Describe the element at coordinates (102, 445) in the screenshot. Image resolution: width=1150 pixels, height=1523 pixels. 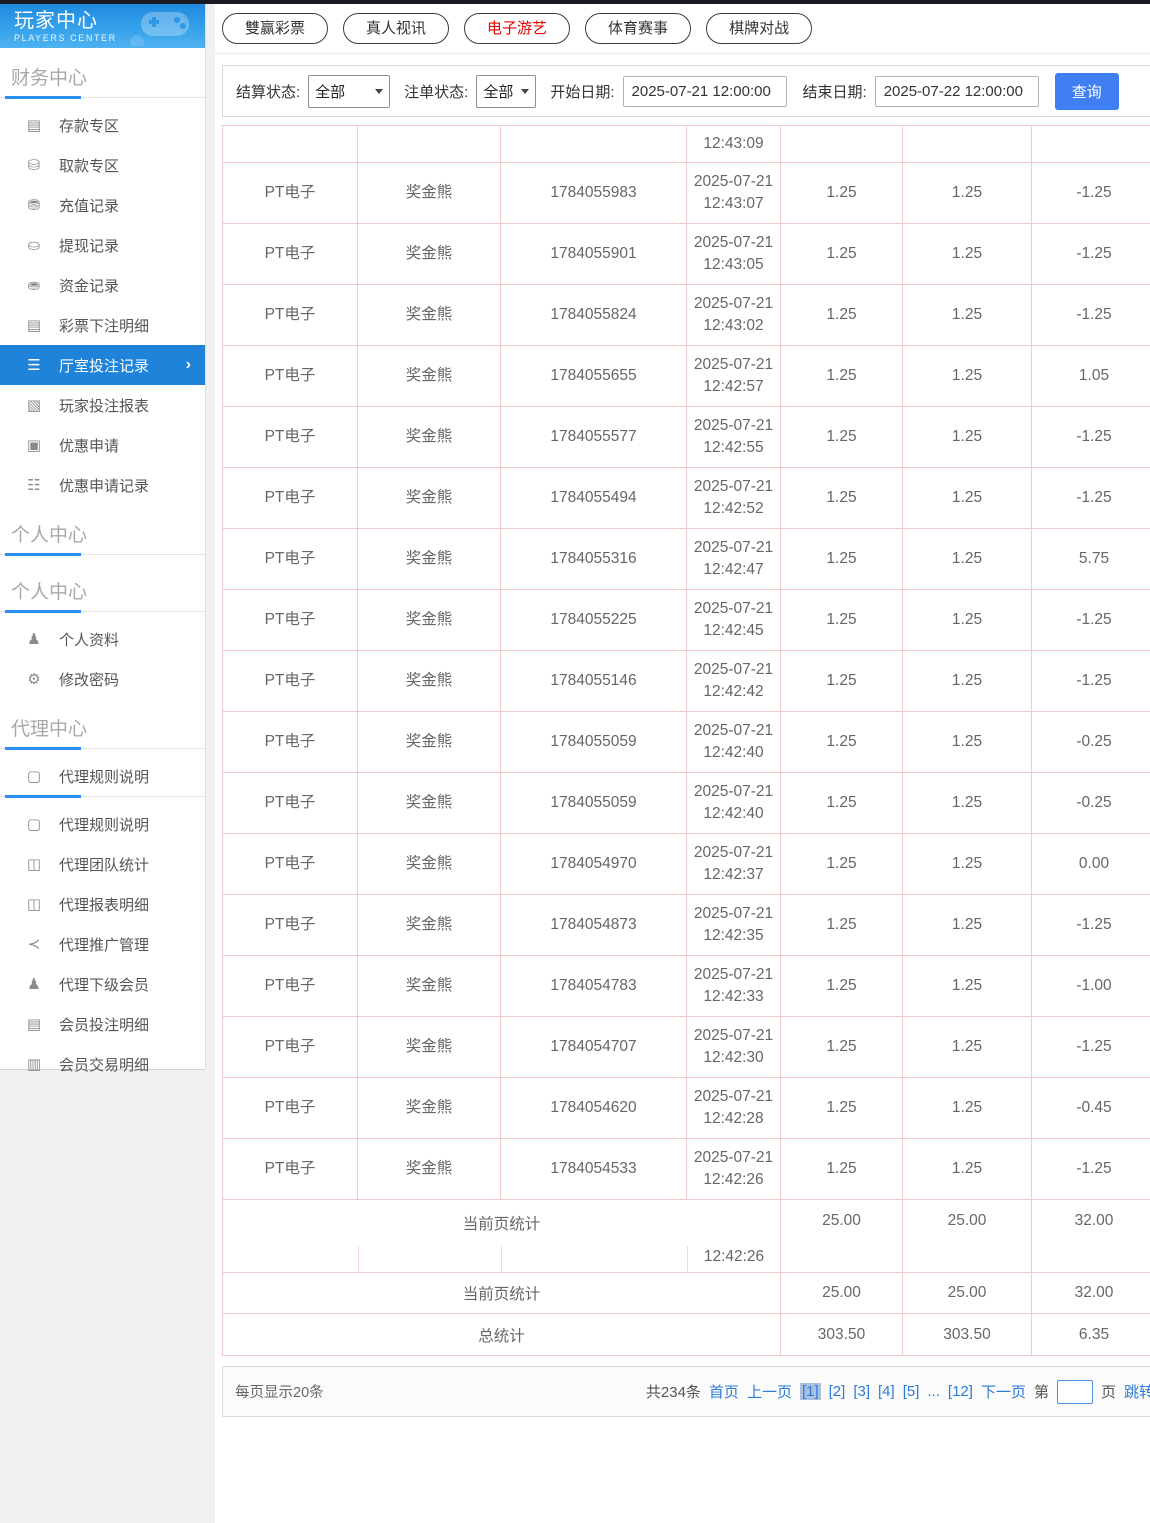
I see `sidebar-item-promo-apply: ▣ 优惠申请` at that location.